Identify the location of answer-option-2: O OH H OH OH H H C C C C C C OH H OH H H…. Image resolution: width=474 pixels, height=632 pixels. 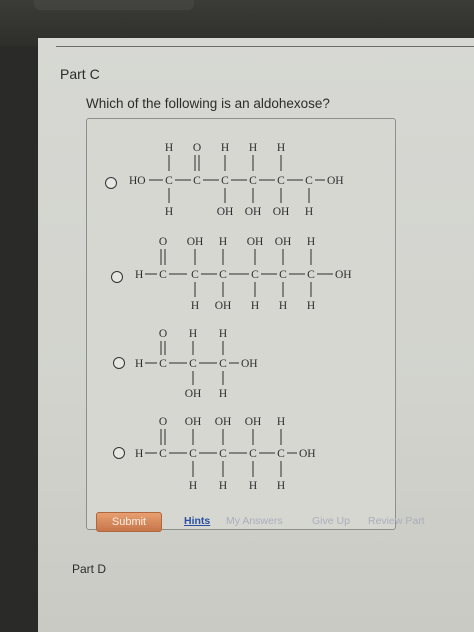
(241, 275).